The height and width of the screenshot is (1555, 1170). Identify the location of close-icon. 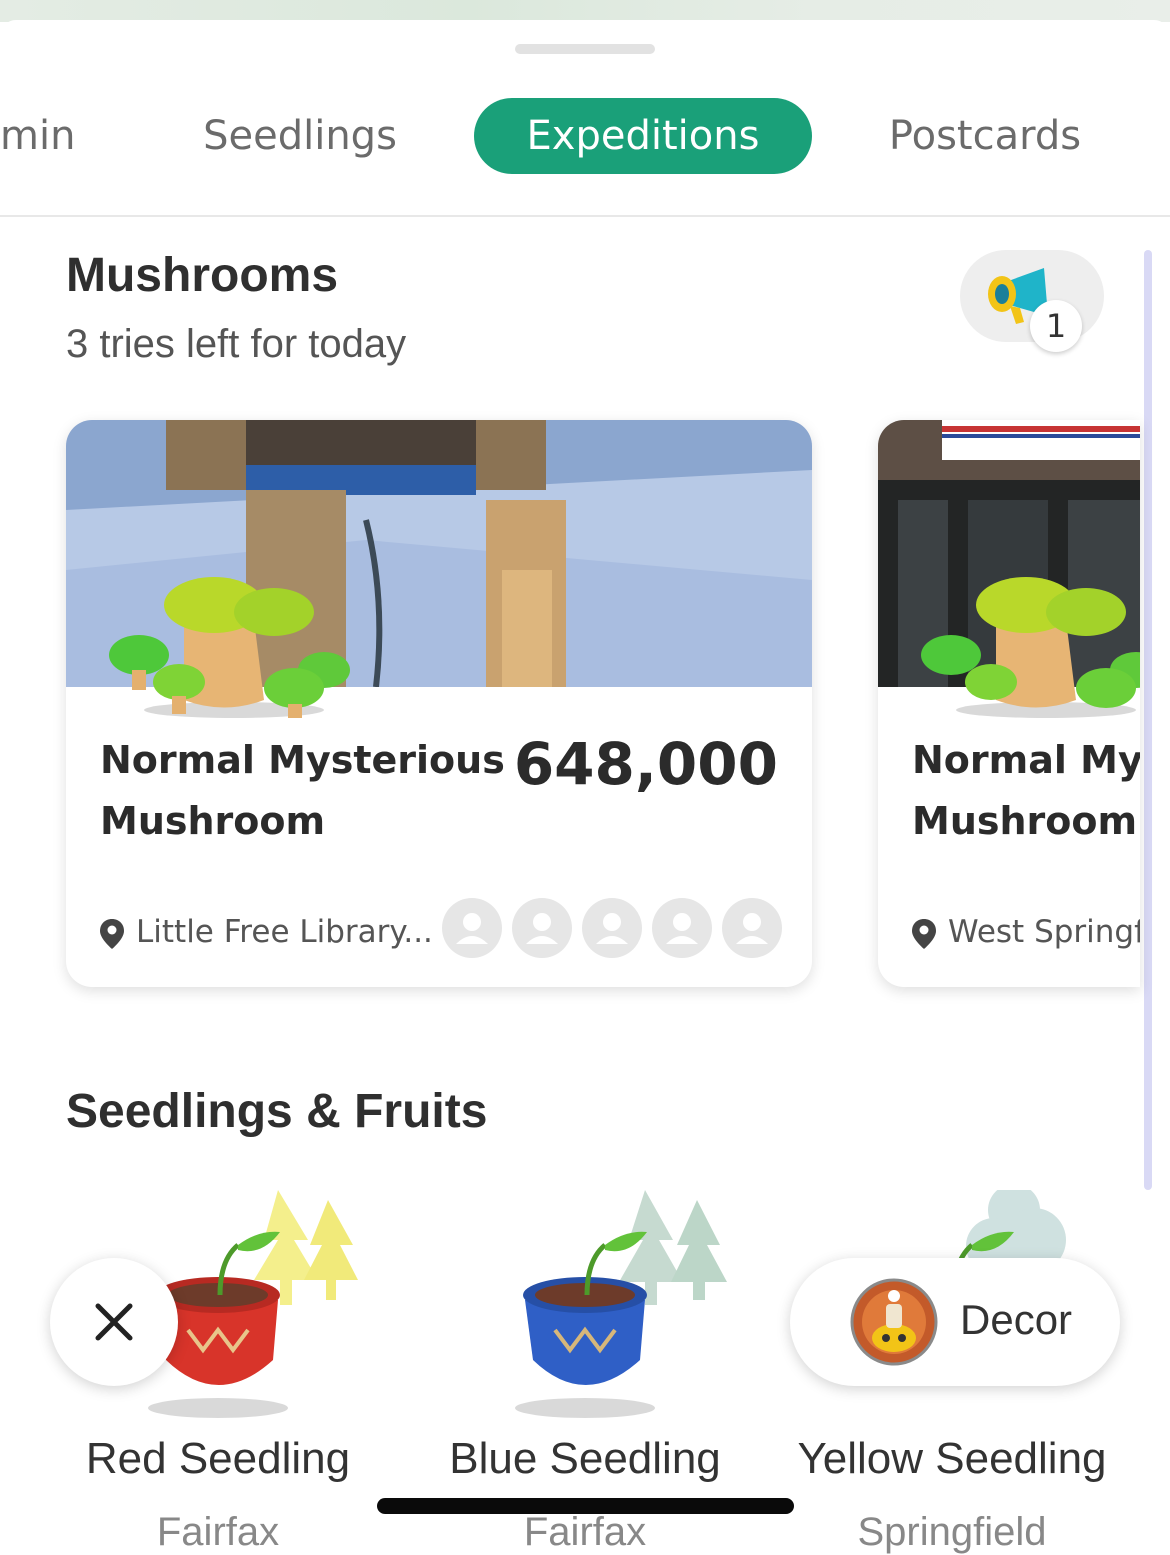
(114, 1322).